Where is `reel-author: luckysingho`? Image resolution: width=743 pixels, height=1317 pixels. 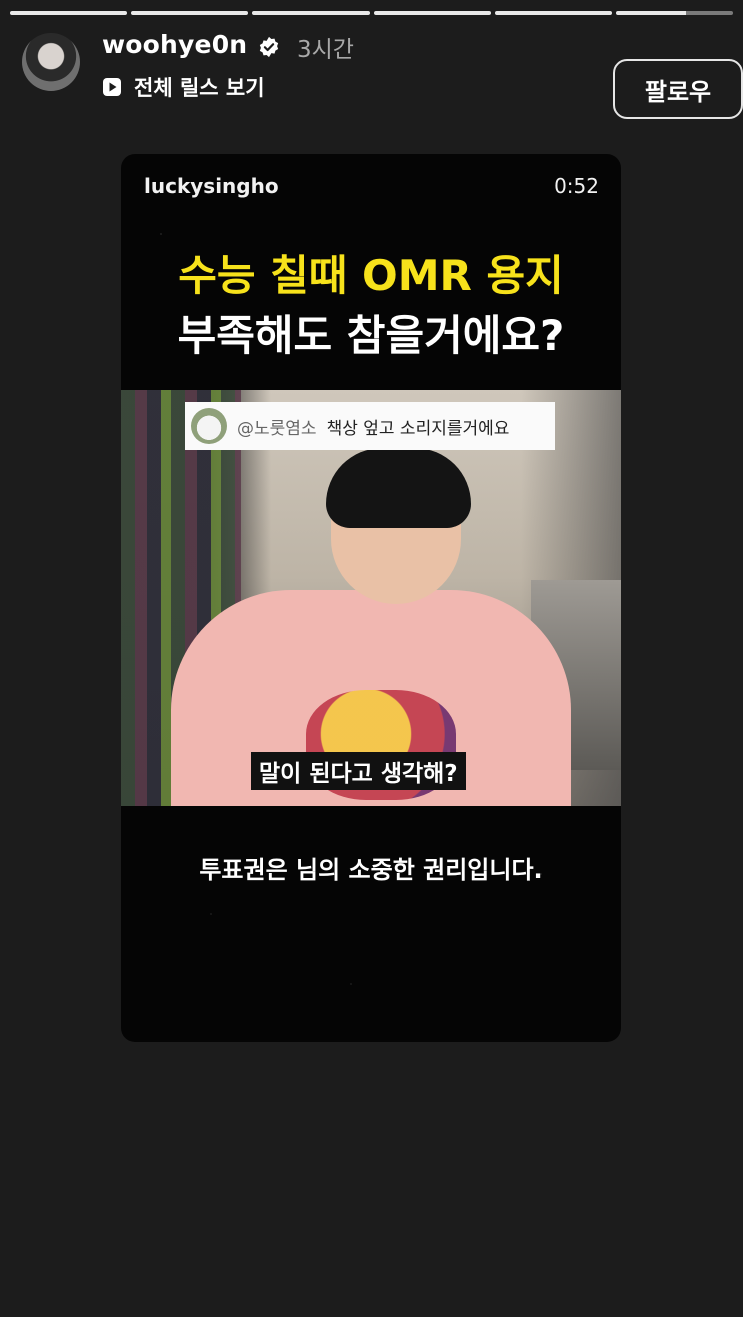
reel-author: luckysingho is located at coordinates (211, 186).